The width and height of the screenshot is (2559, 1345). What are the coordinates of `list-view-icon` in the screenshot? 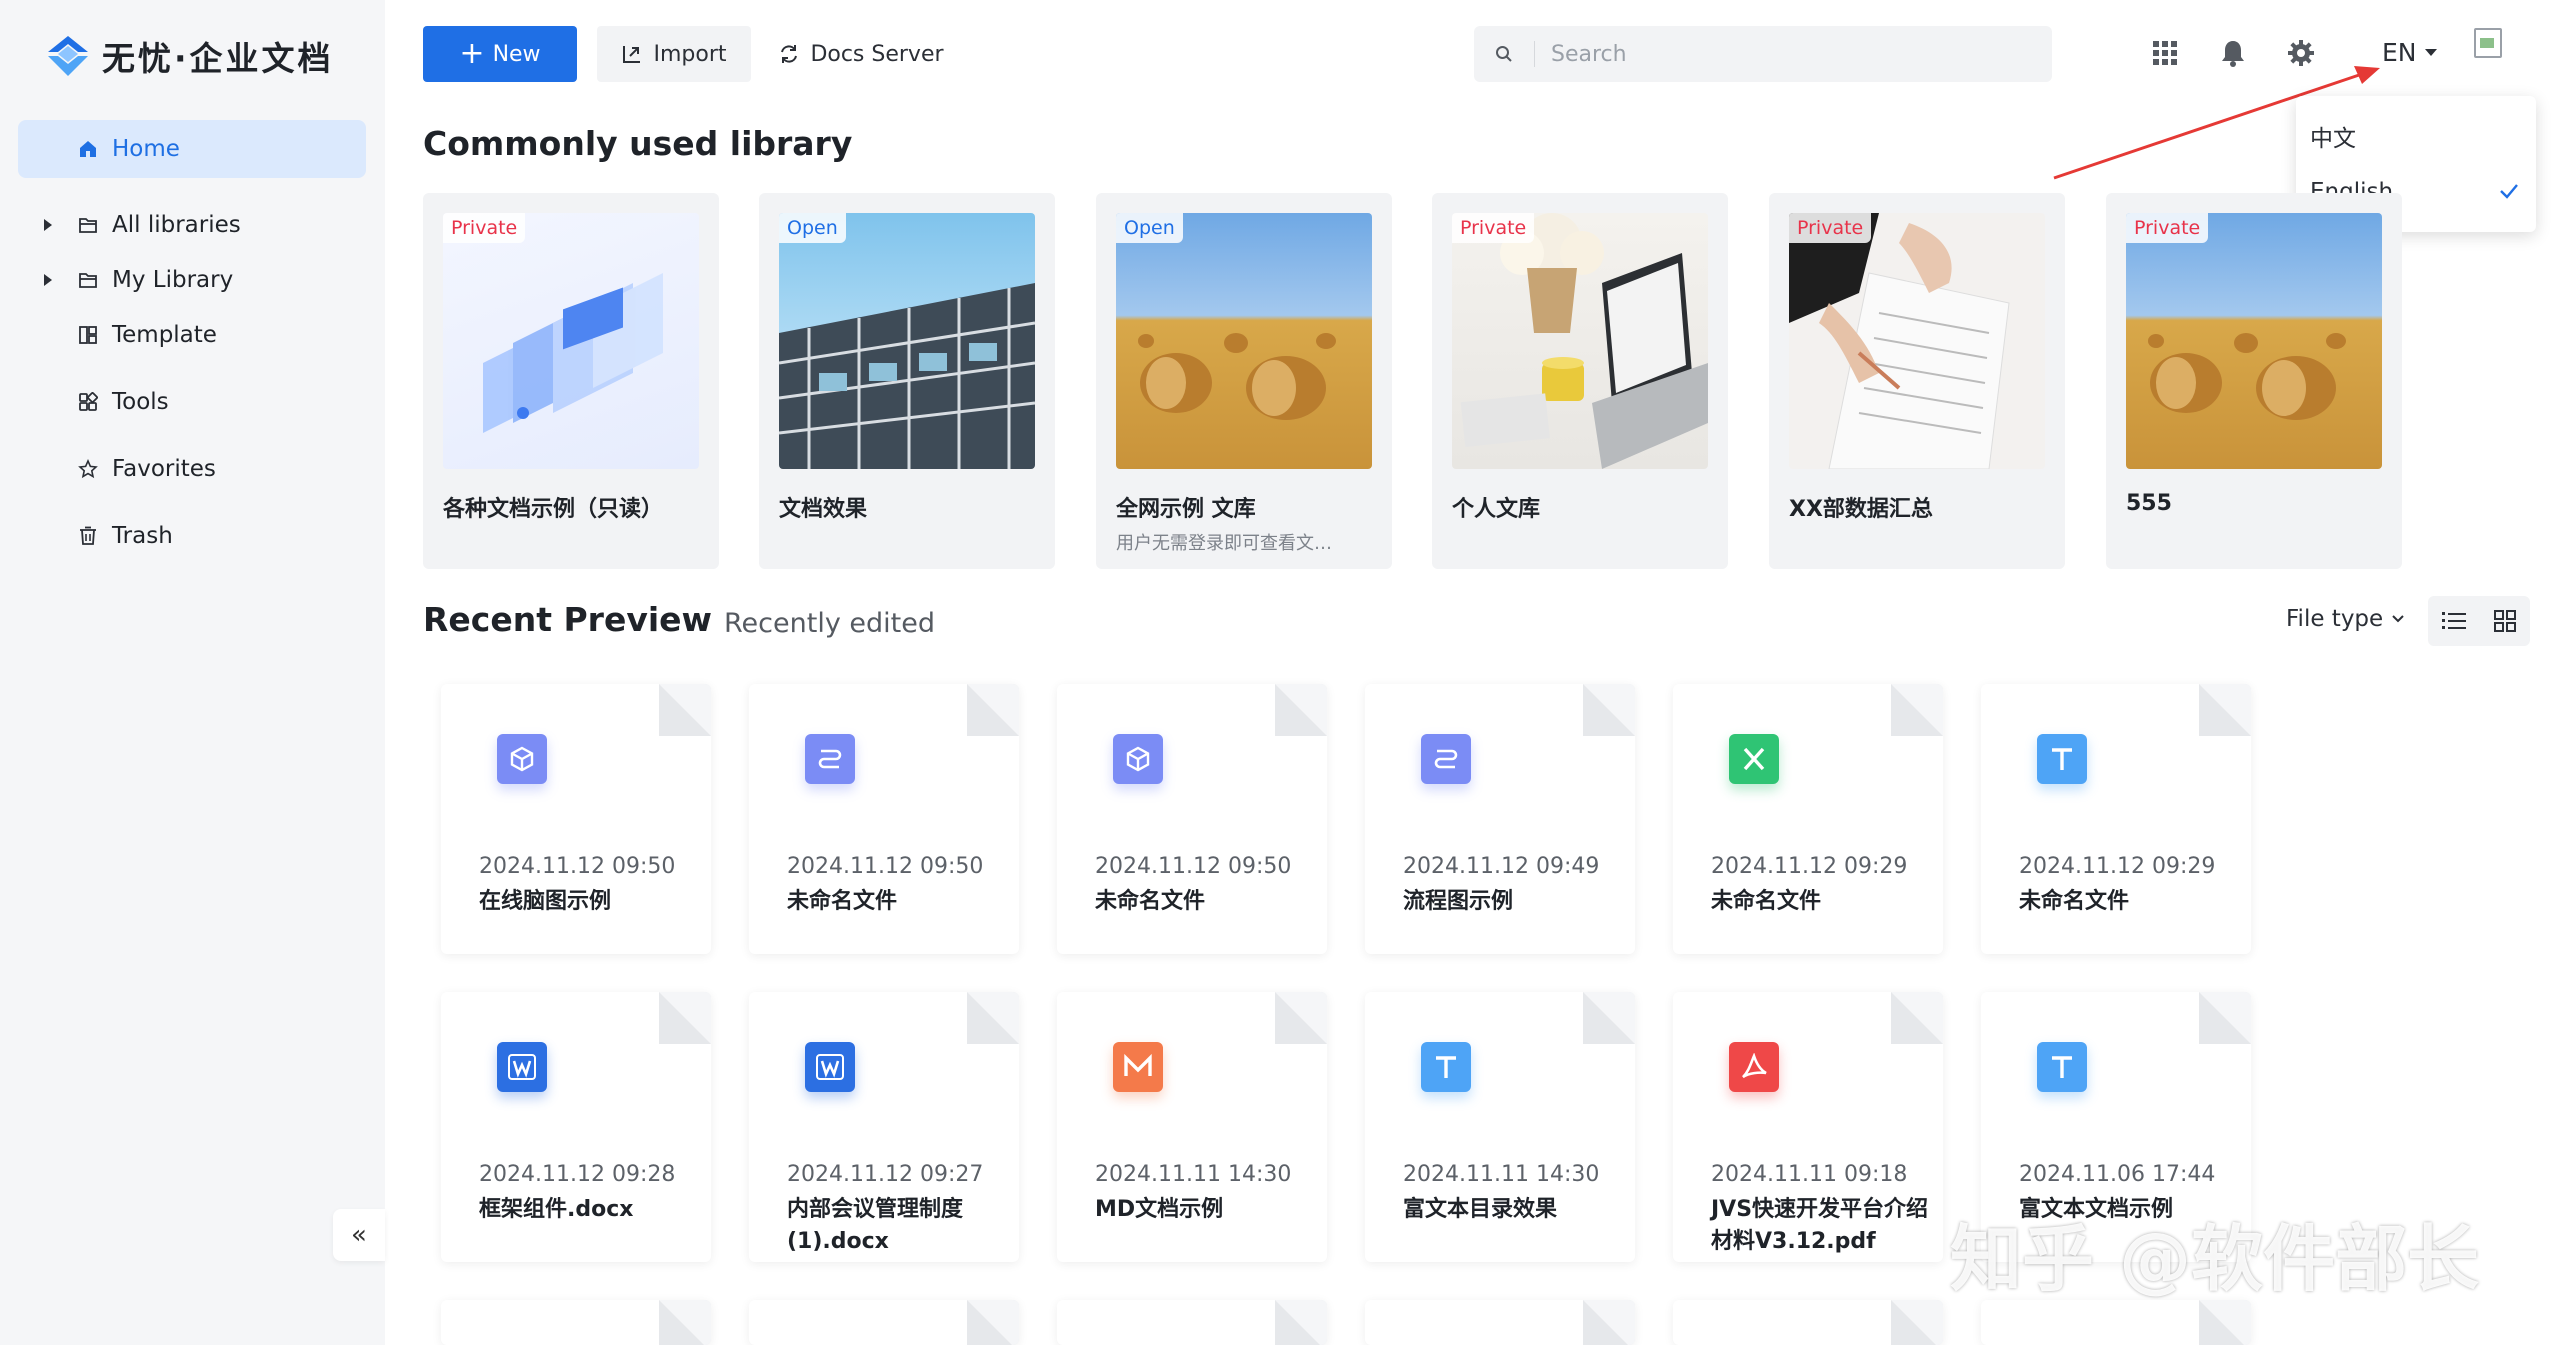 It's located at (2454, 621).